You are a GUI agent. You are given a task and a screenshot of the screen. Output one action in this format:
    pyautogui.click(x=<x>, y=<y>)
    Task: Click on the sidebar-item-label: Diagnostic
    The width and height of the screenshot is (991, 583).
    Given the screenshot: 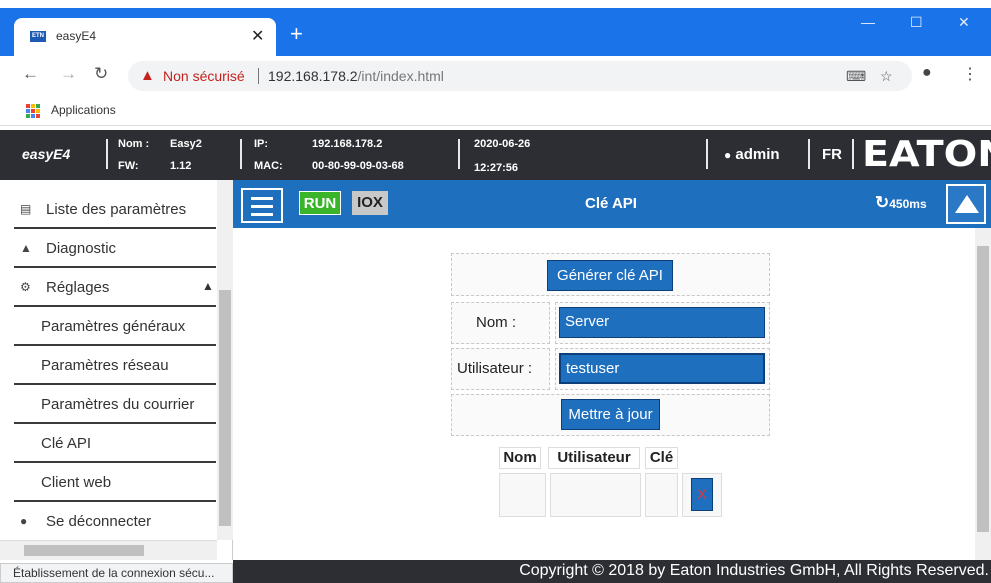 What is the action you would take?
    pyautogui.click(x=81, y=248)
    